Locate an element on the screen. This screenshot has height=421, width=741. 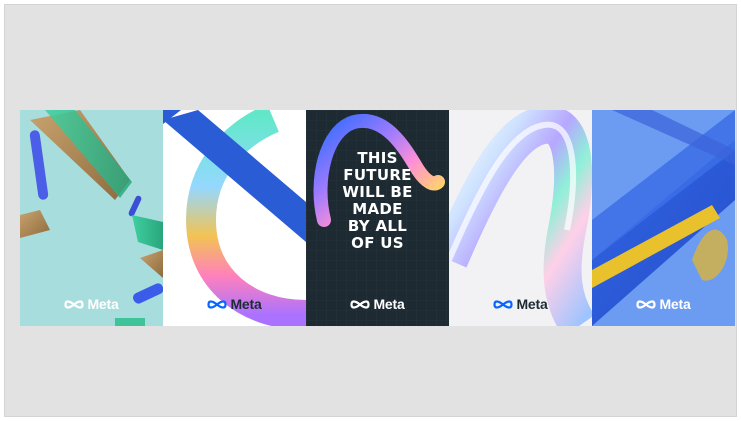
poster-1-logo: Meta is located at coordinates (91, 304).